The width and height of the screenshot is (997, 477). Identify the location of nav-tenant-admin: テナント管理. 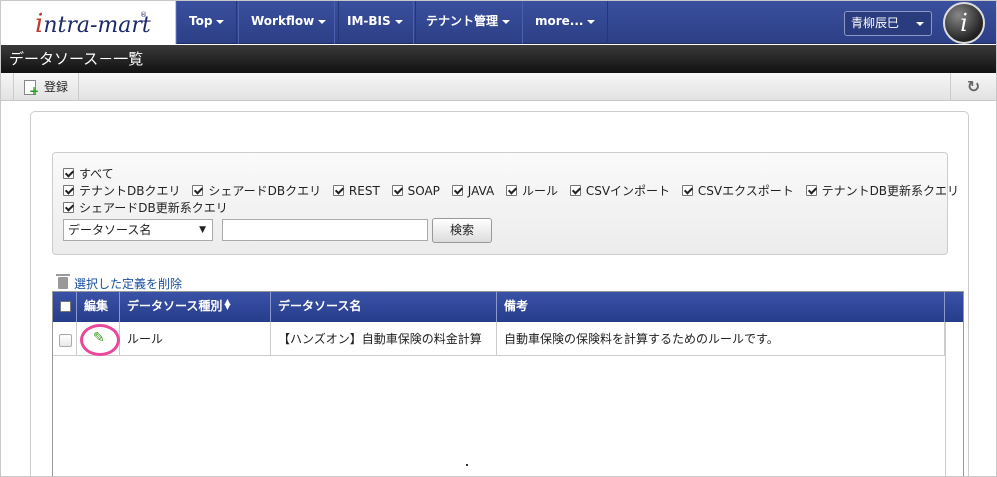
(468, 22).